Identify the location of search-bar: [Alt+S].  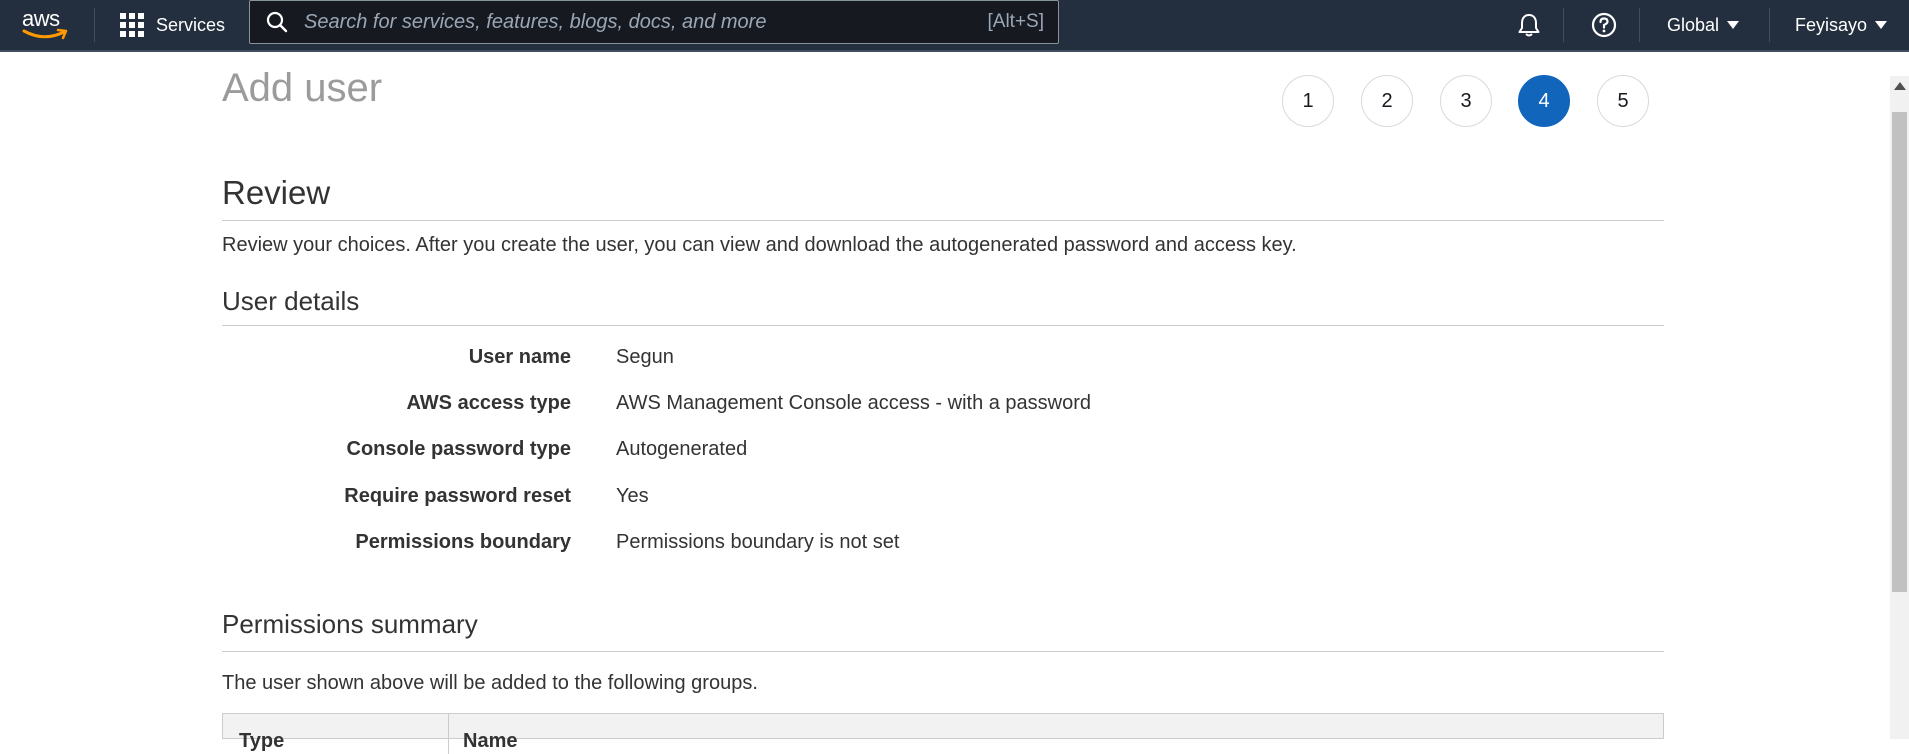
(654, 22).